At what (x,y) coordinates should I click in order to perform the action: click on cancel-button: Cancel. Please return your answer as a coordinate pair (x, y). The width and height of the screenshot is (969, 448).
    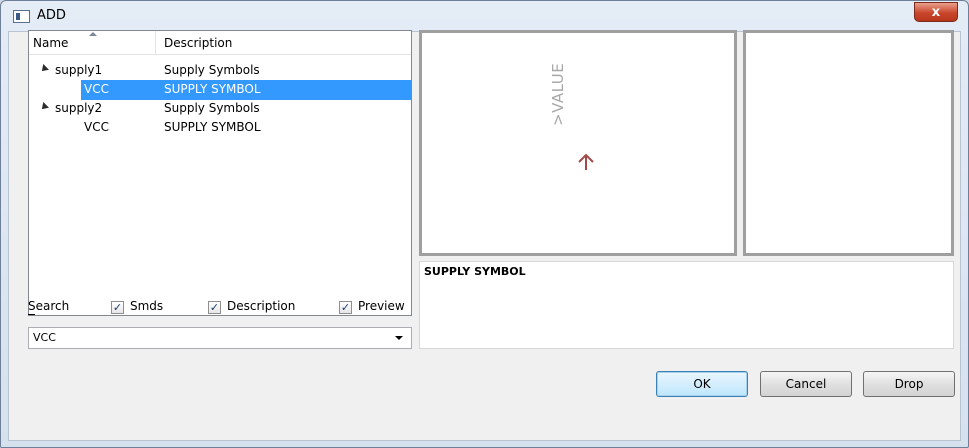
    Looking at the image, I should click on (806, 384).